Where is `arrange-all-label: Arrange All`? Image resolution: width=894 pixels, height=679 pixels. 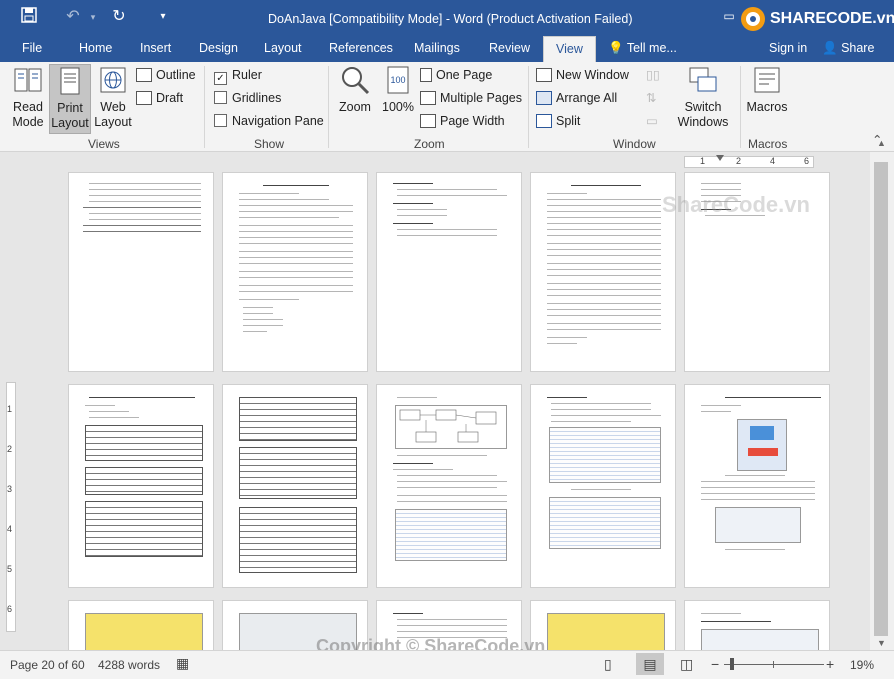
arrange-all-label: Arrange All is located at coordinates (587, 98).